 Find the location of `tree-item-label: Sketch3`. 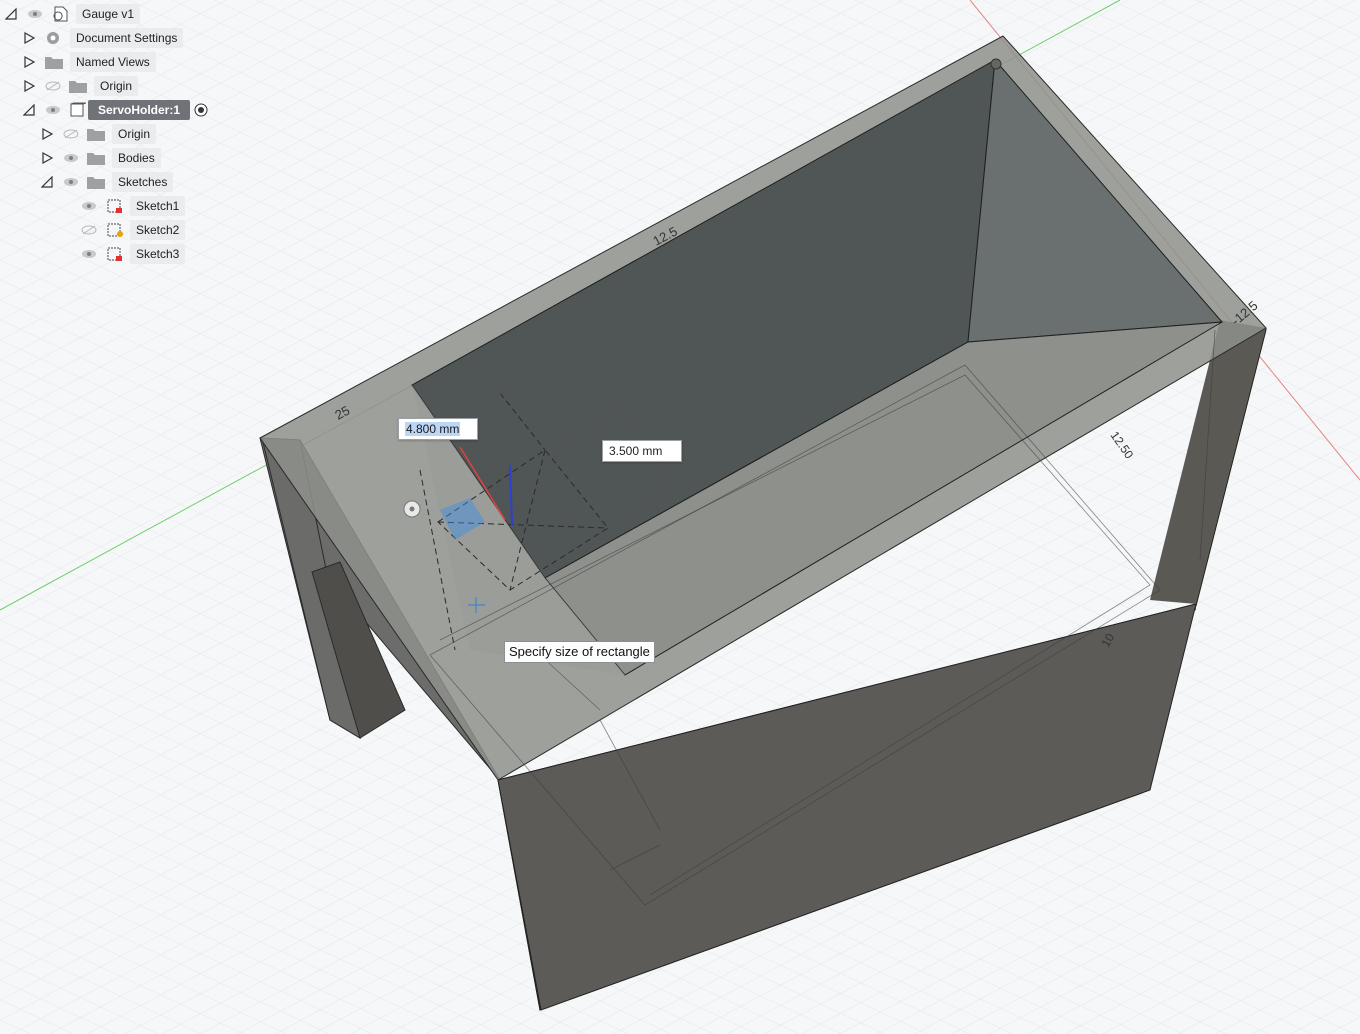

tree-item-label: Sketch3 is located at coordinates (158, 254).